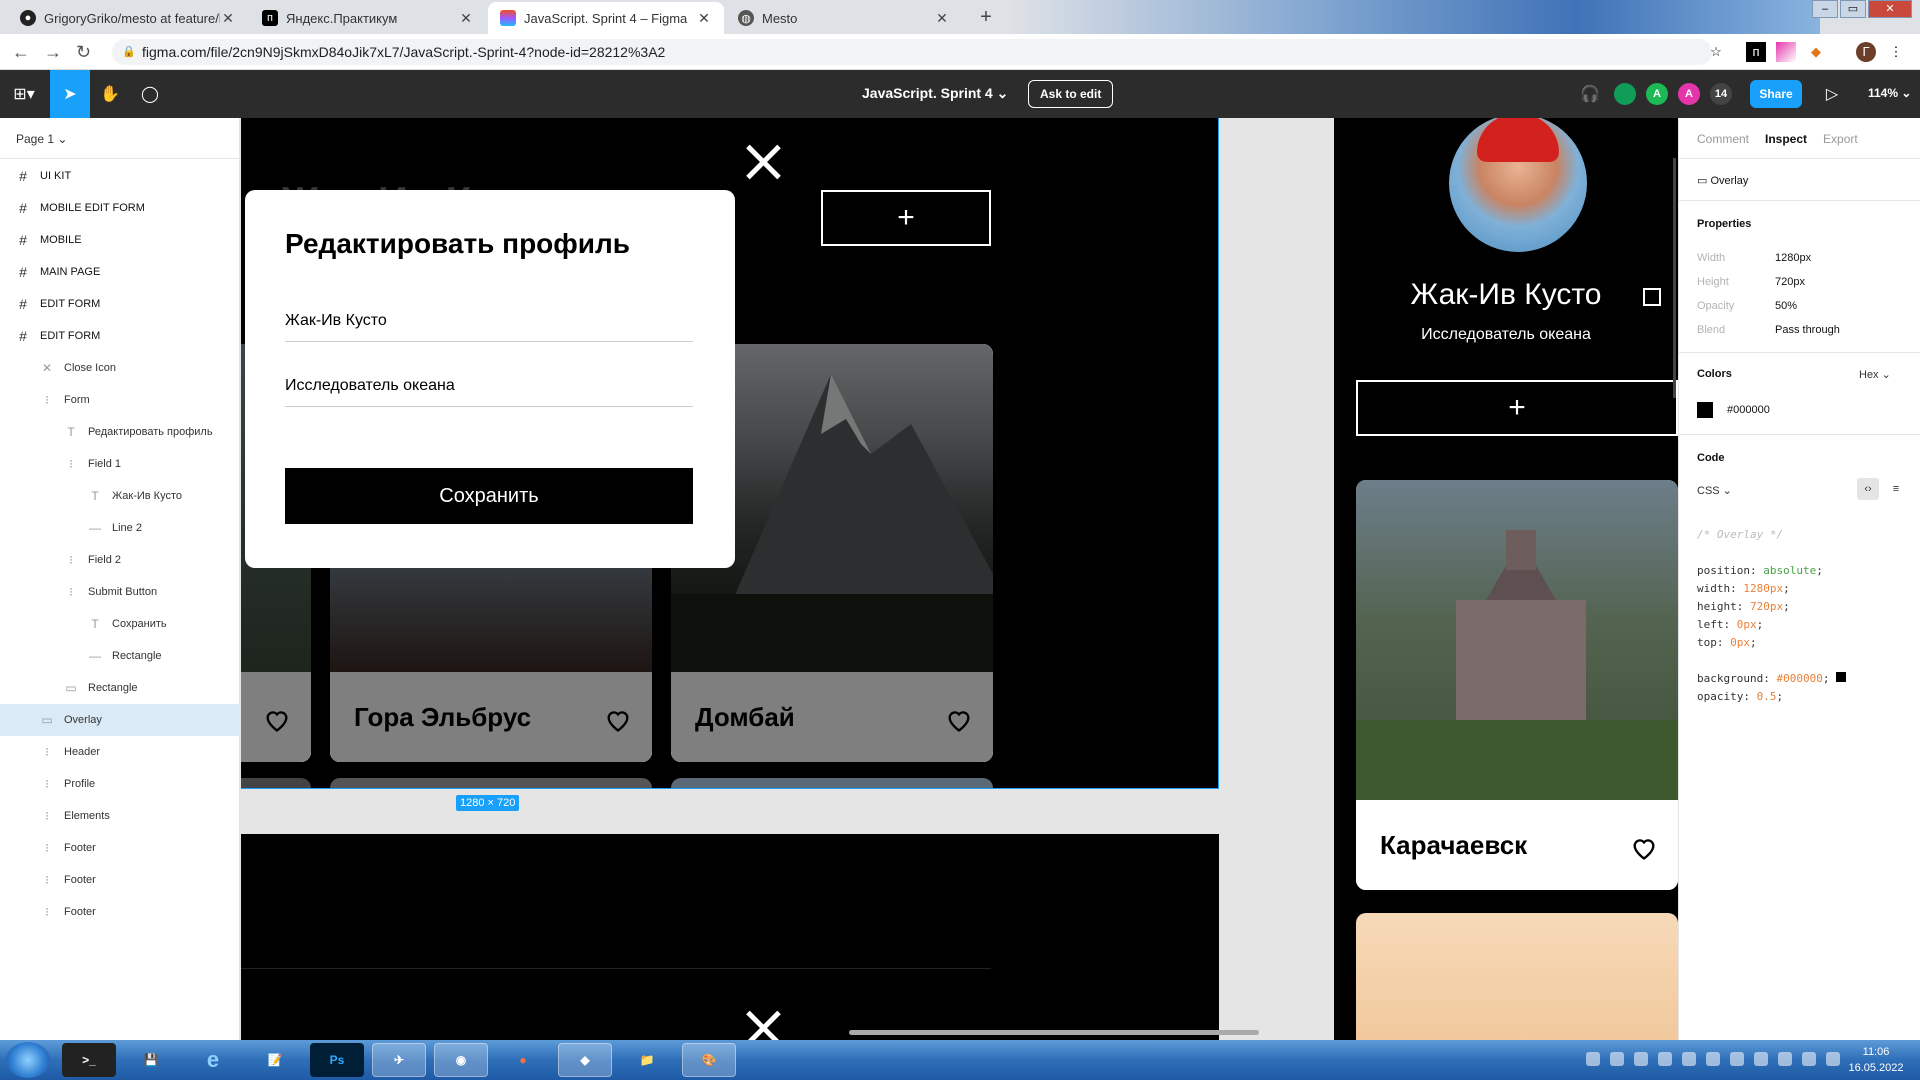 The image size is (1920, 1080). What do you see at coordinates (1825, 9) in the screenshot?
I see `minimize-button: –` at bounding box center [1825, 9].